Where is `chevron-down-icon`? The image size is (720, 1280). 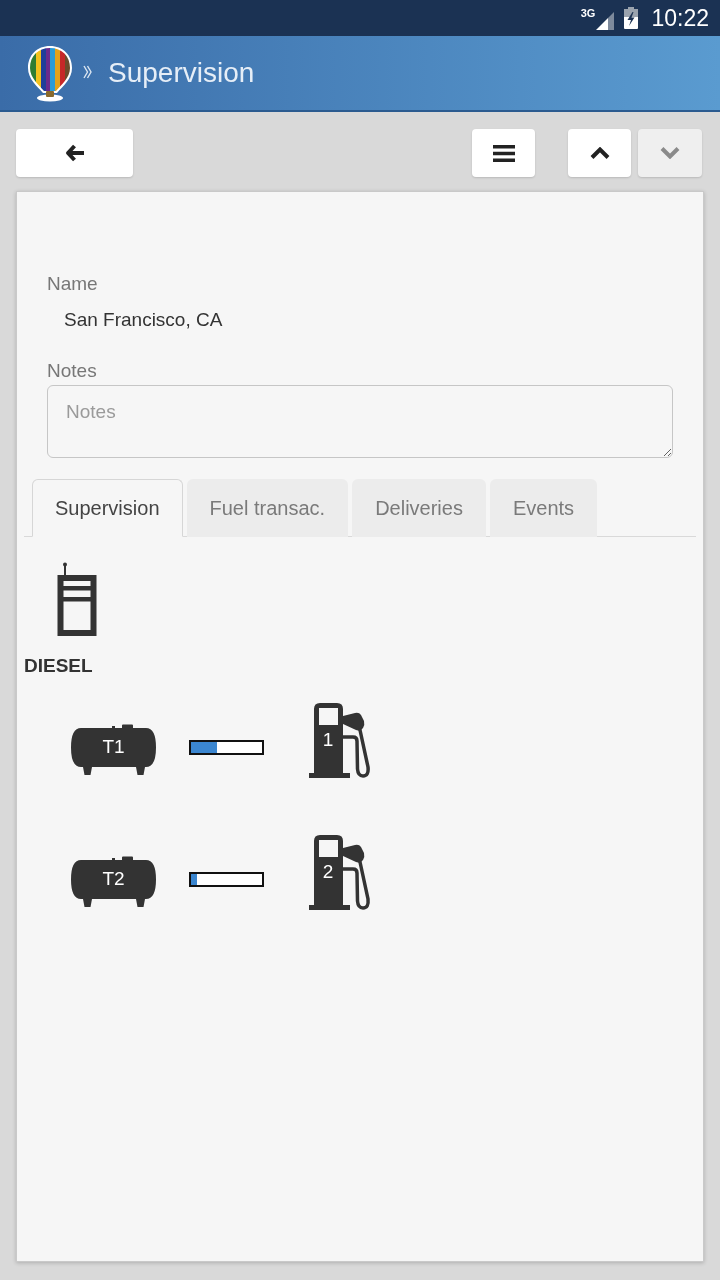
chevron-down-icon is located at coordinates (670, 153).